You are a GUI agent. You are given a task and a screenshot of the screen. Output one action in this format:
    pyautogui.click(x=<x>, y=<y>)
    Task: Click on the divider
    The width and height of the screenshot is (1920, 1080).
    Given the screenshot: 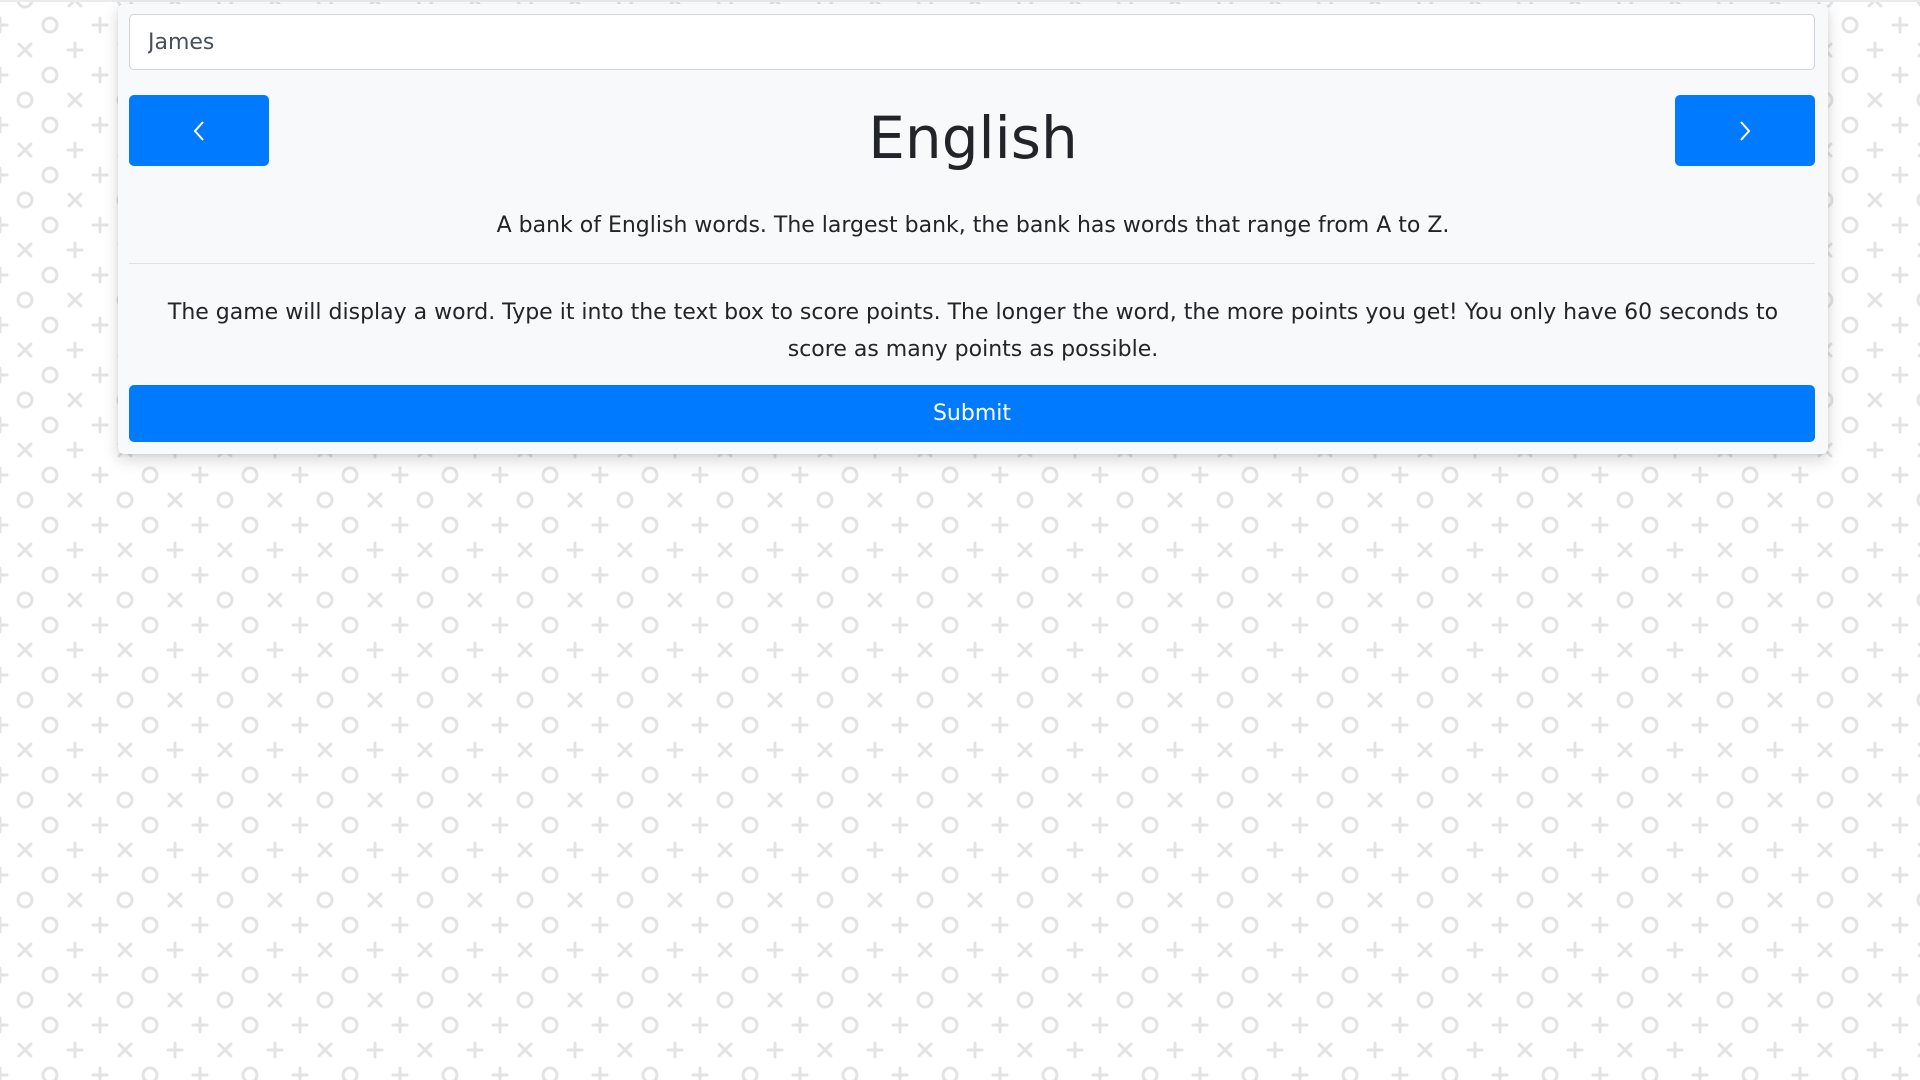 What is the action you would take?
    pyautogui.click(x=972, y=263)
    